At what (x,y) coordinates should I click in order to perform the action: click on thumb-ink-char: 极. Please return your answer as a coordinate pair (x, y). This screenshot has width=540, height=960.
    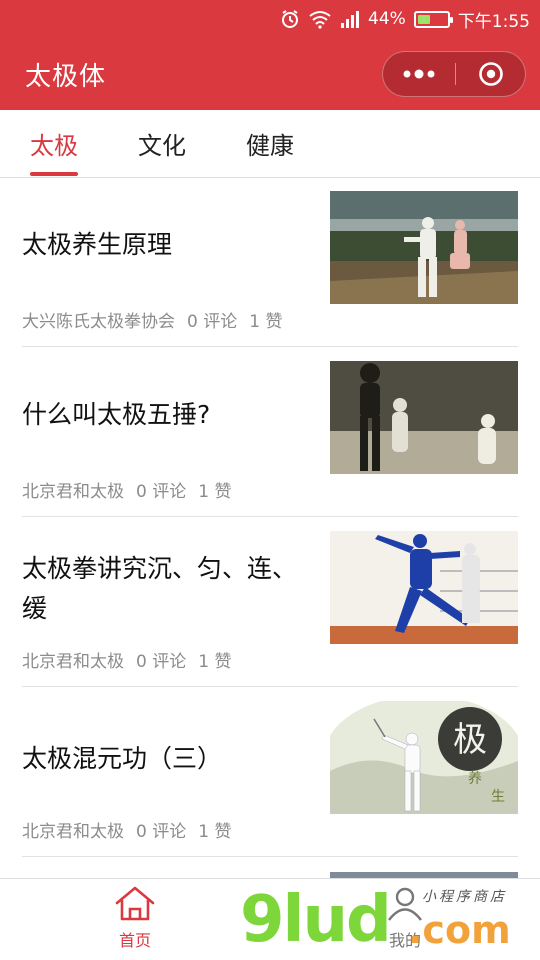
    Looking at the image, I should click on (470, 740).